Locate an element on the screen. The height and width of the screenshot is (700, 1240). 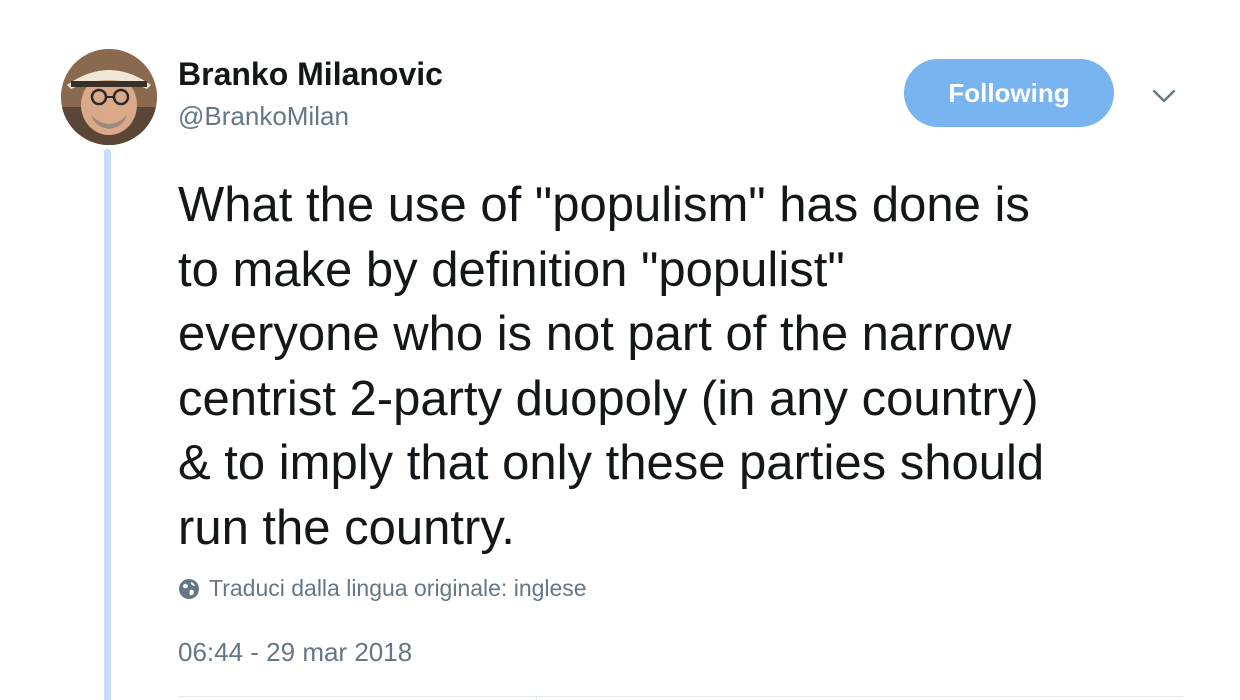
divider is located at coordinates (680, 696).